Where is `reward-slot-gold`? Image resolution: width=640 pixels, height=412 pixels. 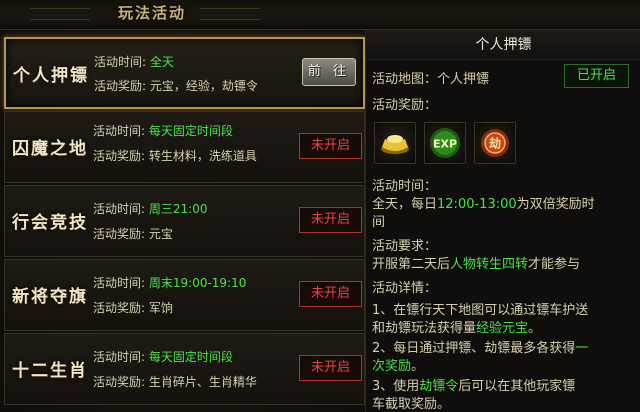 reward-slot-gold is located at coordinates (395, 143).